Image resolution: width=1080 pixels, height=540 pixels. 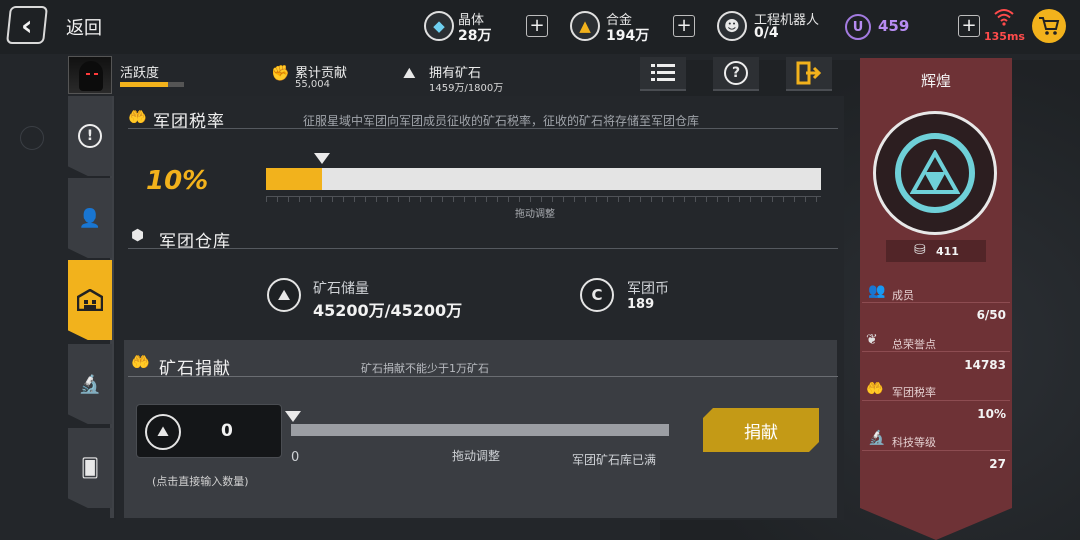 I want to click on add-crystal-button: +, so click(x=537, y=26).